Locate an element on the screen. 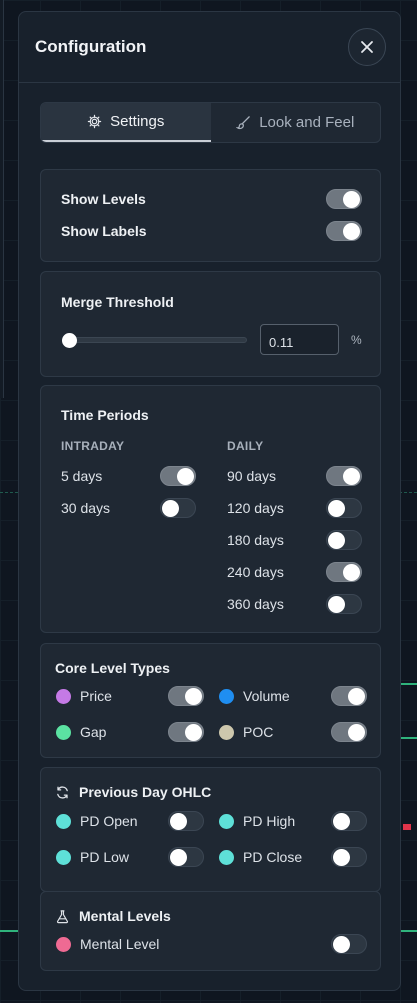 This screenshot has width=417, height=1003. pd-open-color-dot is located at coordinates (63, 821).